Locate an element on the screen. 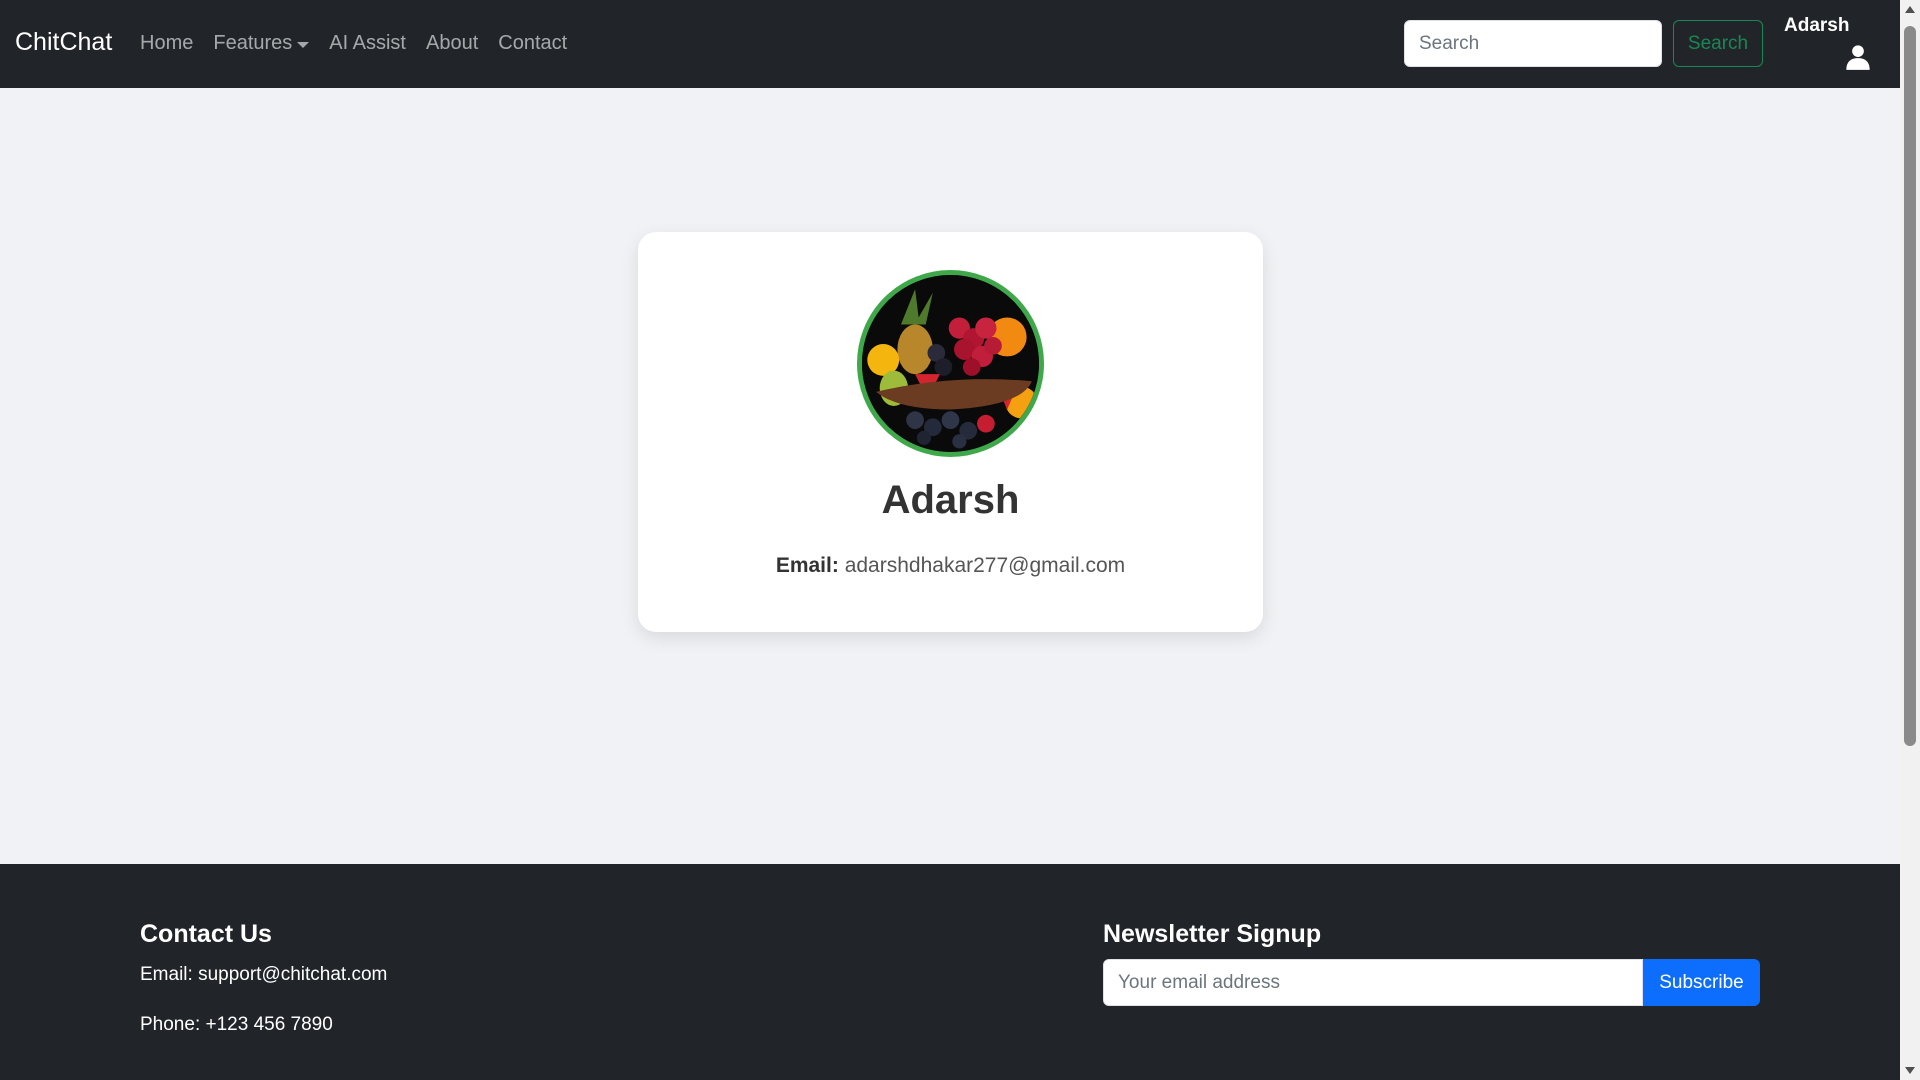  profile-name: Adarsh is located at coordinates (950, 500).